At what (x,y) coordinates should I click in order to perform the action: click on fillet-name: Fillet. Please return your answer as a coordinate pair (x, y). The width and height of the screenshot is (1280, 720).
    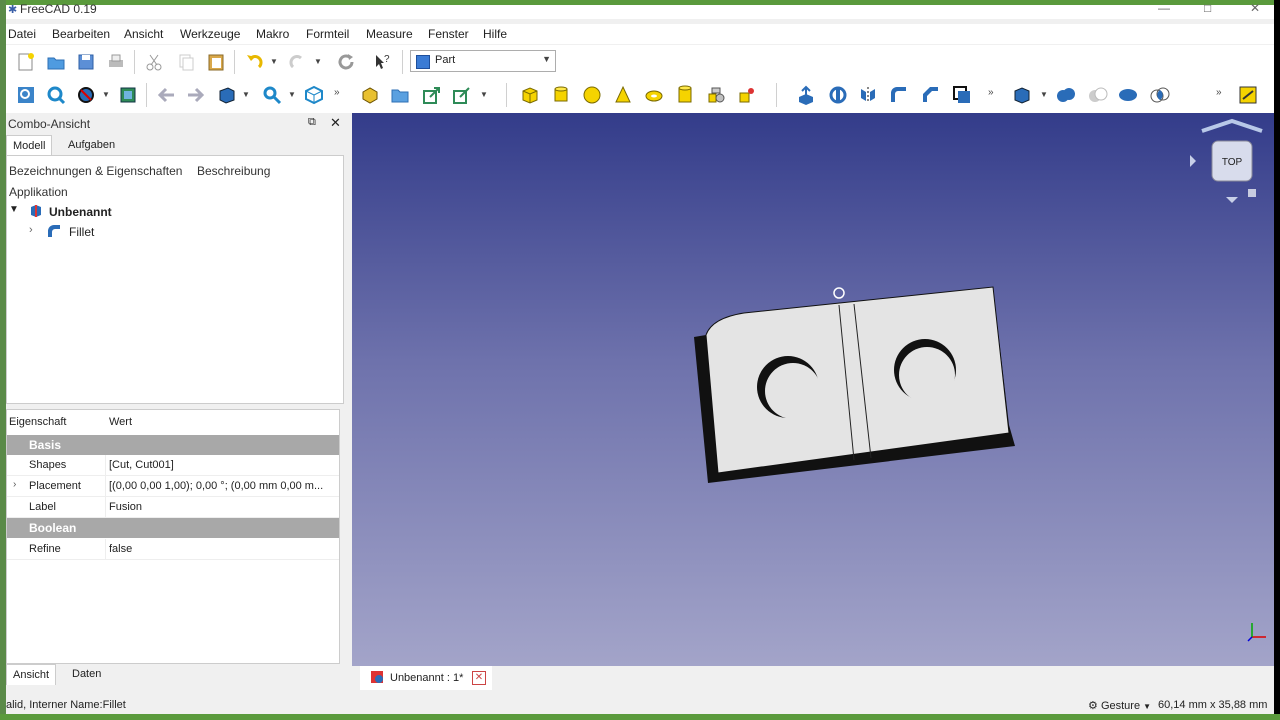
    Looking at the image, I should click on (82, 232).